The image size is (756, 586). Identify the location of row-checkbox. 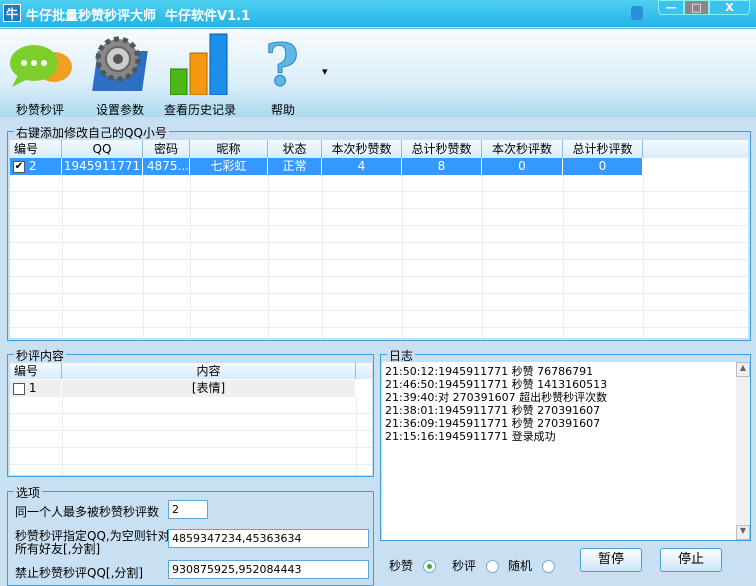
(19, 388).